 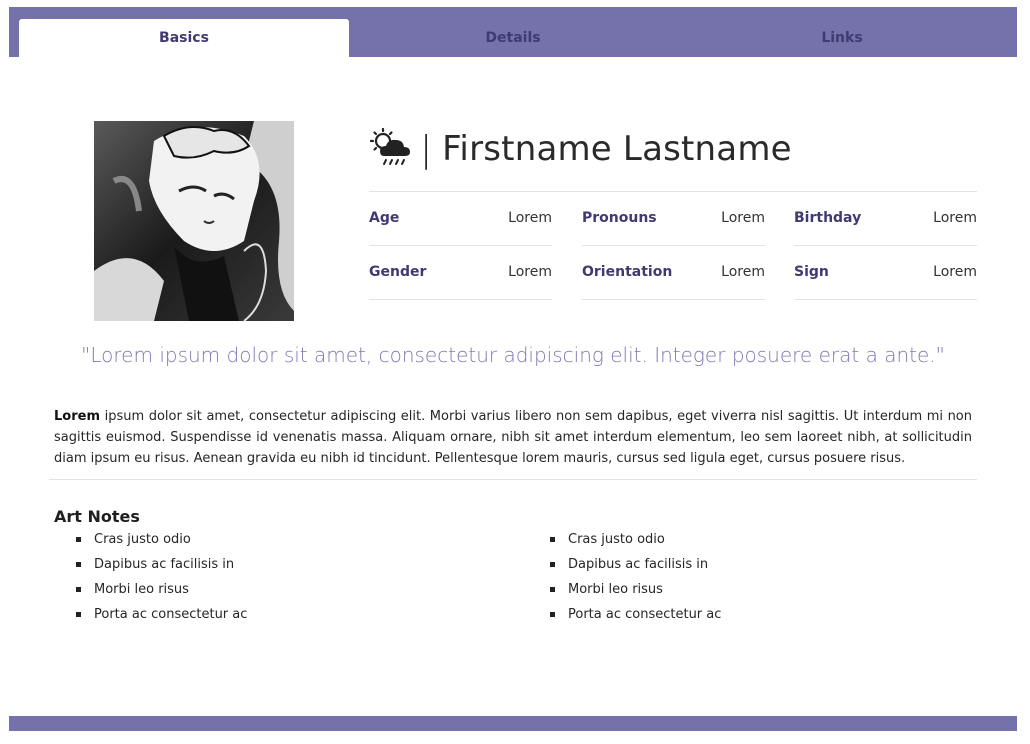 What do you see at coordinates (673, 273) in the screenshot?
I see `info-orientation: Orientation Lorem` at bounding box center [673, 273].